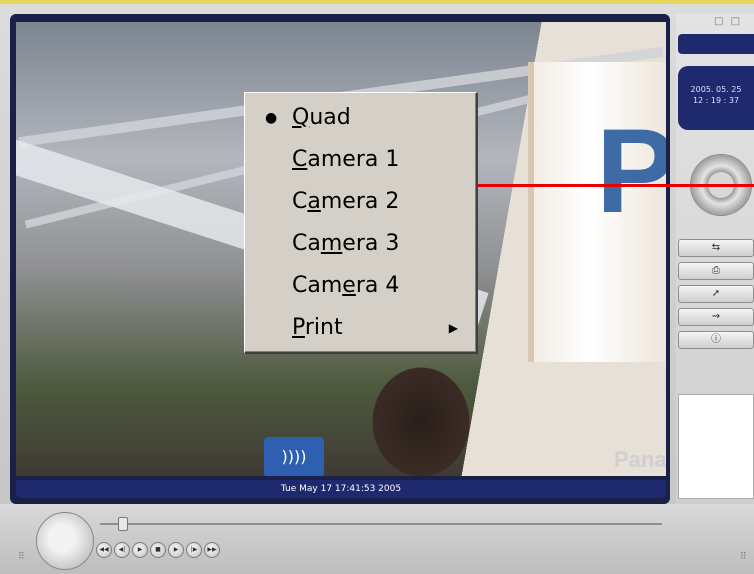 The image size is (754, 574). I want to click on swap-icon: ⇆, so click(716, 247).